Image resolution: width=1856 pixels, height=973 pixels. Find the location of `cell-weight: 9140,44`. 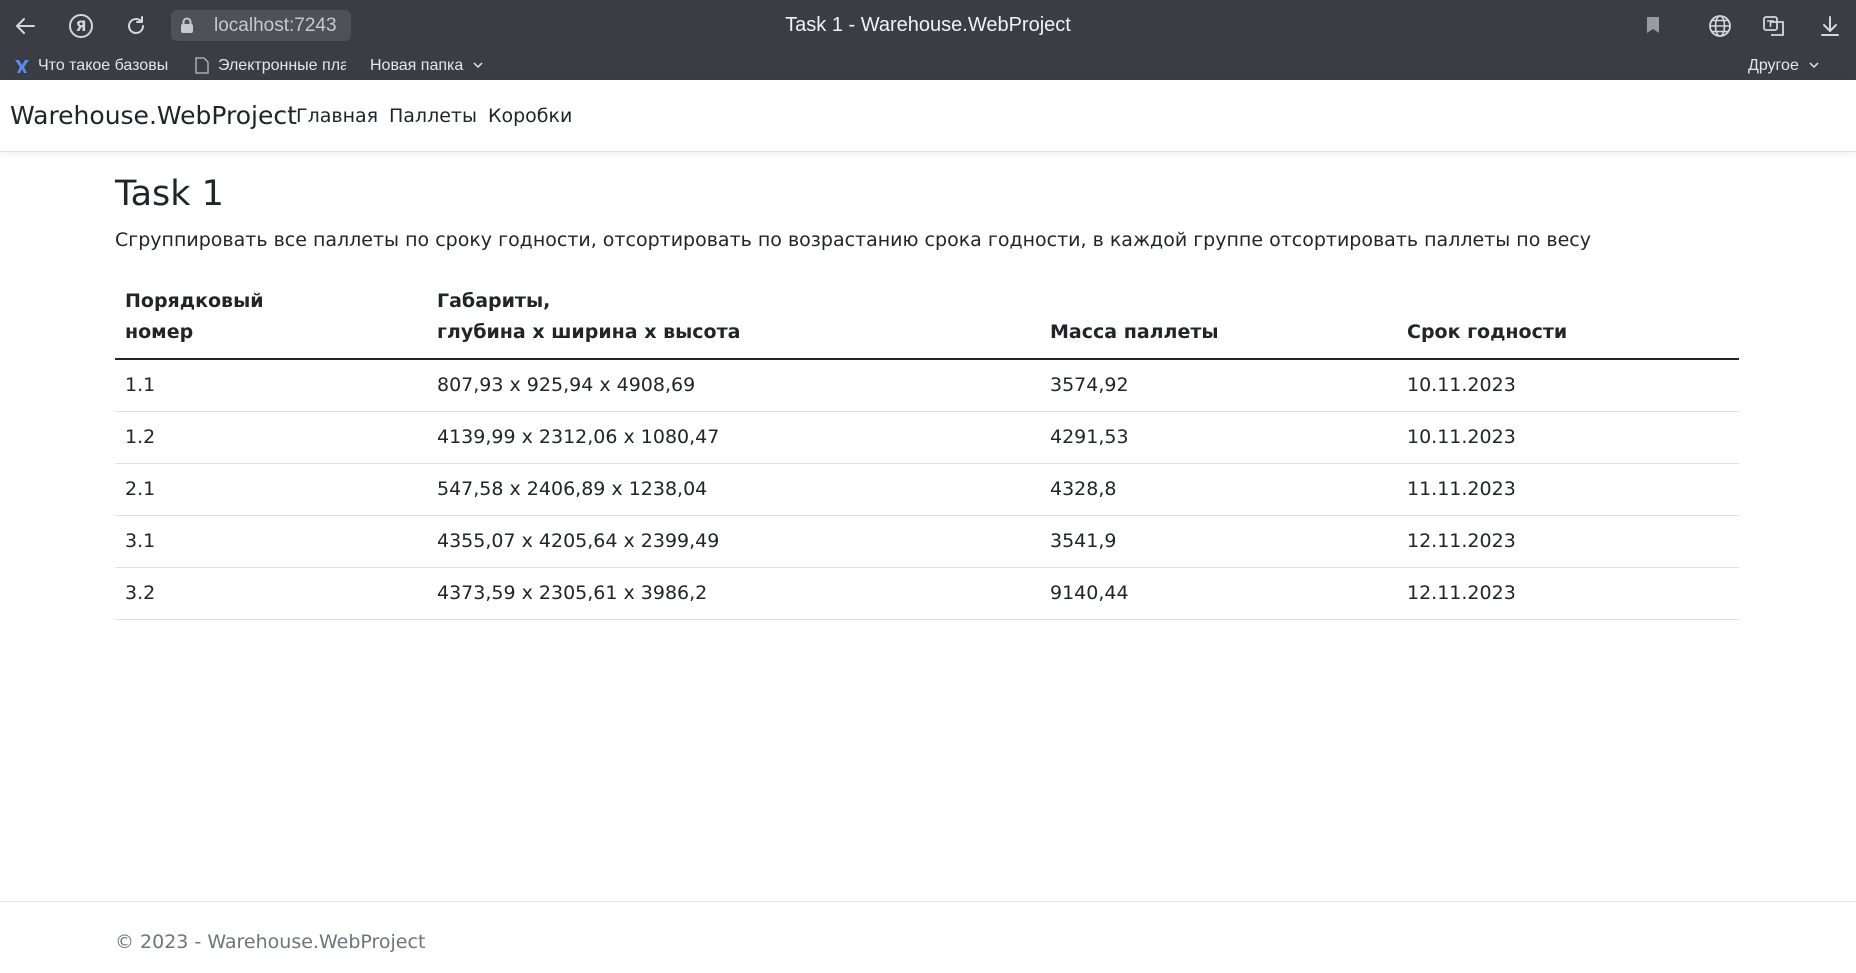

cell-weight: 9140,44 is located at coordinates (1218, 593).